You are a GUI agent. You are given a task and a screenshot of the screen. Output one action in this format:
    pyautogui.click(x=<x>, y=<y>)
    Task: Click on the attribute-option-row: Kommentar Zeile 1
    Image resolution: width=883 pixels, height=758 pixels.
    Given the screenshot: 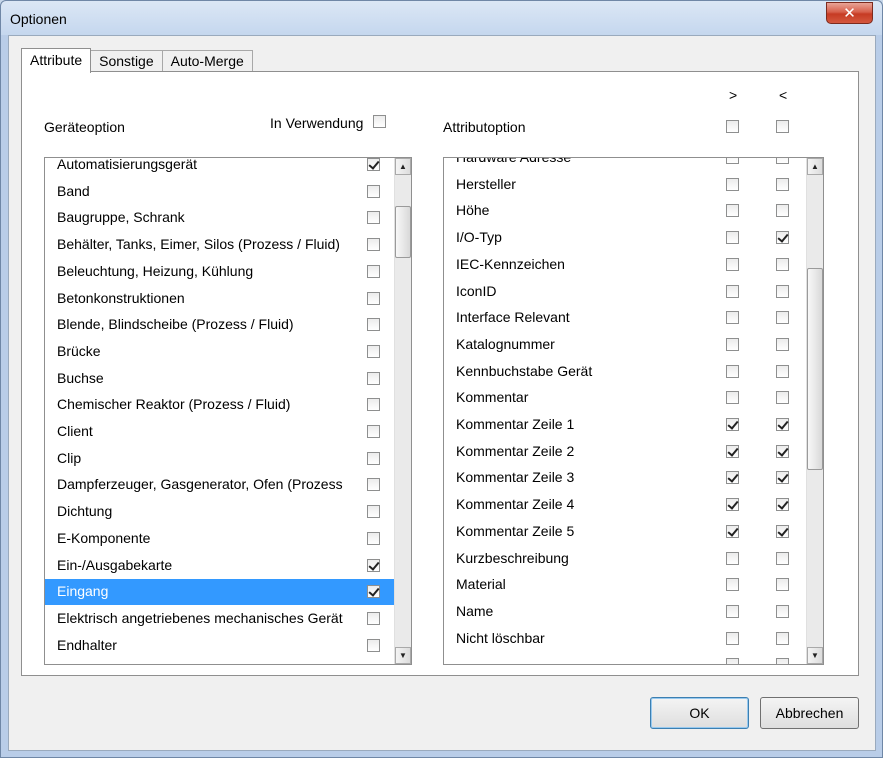 What is the action you would take?
    pyautogui.click(x=625, y=425)
    